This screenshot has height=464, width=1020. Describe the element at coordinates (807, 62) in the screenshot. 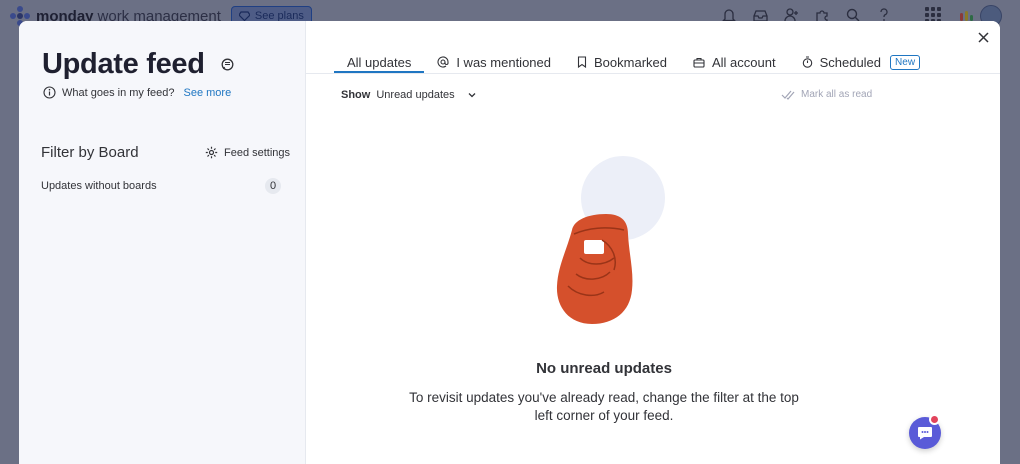

I see `timer-icon` at that location.